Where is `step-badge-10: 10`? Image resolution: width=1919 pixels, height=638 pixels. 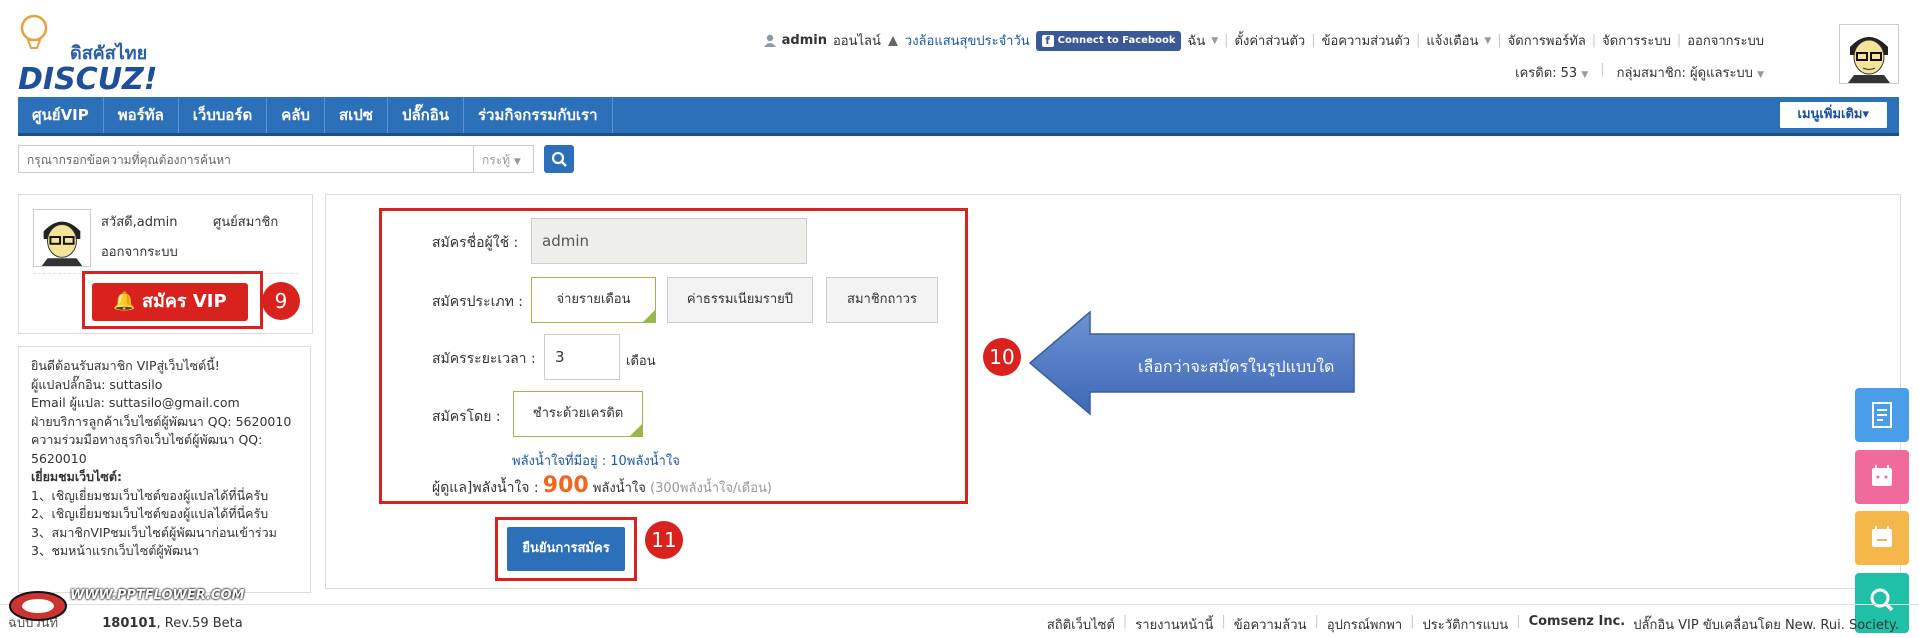 step-badge-10: 10 is located at coordinates (1002, 357).